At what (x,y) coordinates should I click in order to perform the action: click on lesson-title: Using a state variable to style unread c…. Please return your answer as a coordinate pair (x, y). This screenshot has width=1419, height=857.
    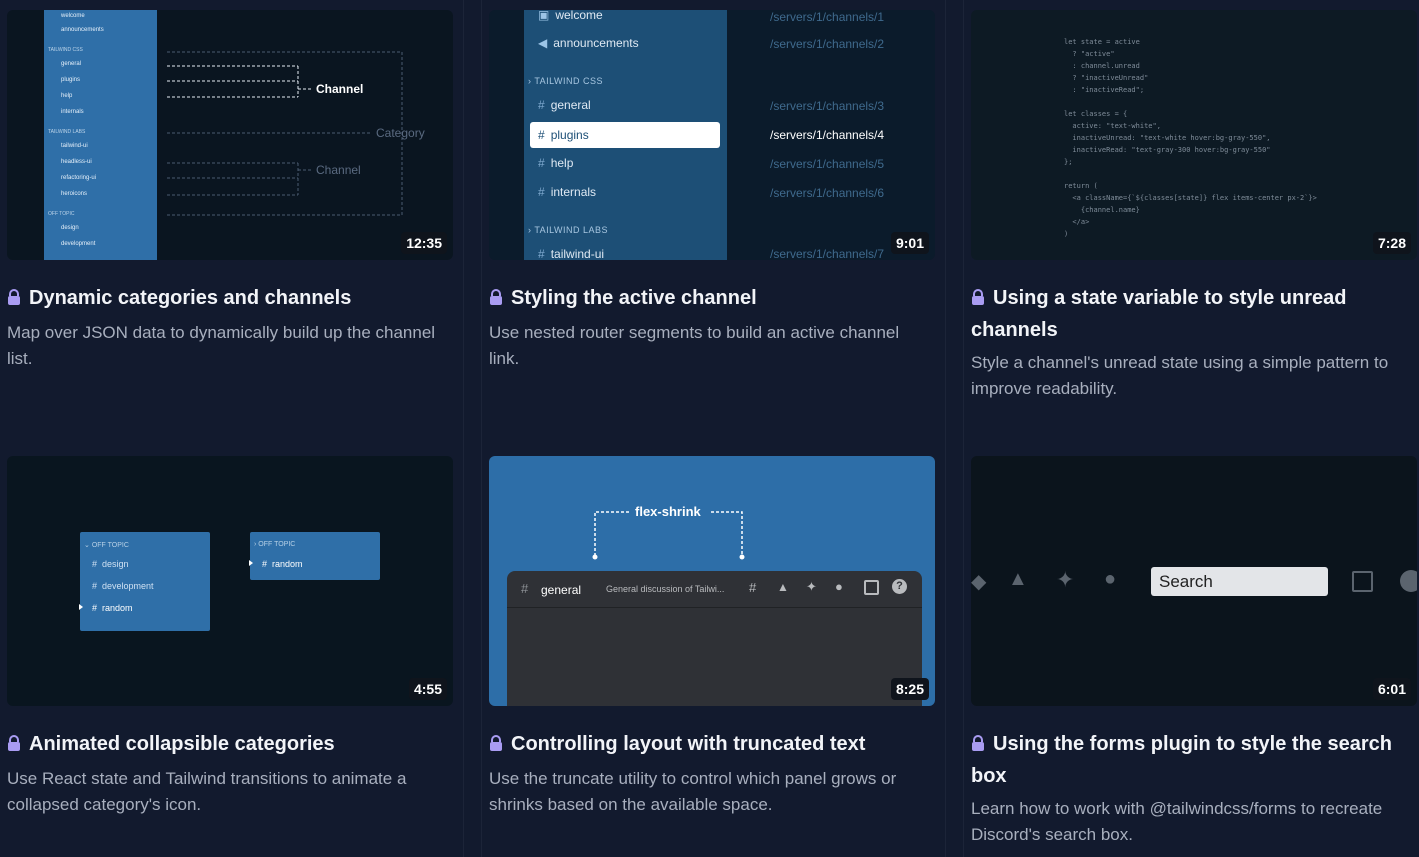
    Looking at the image, I should click on (1191, 314).